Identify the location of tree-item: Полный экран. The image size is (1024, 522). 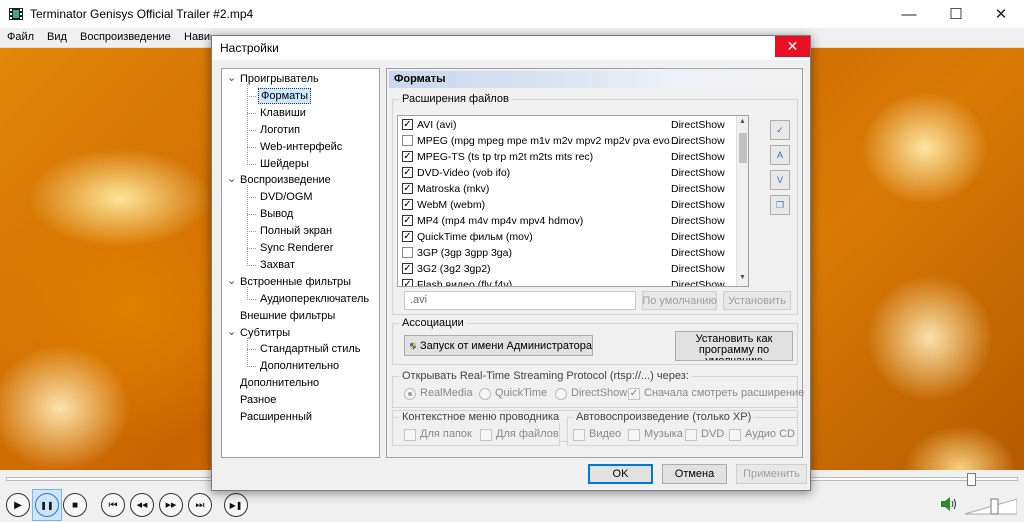
(296, 231).